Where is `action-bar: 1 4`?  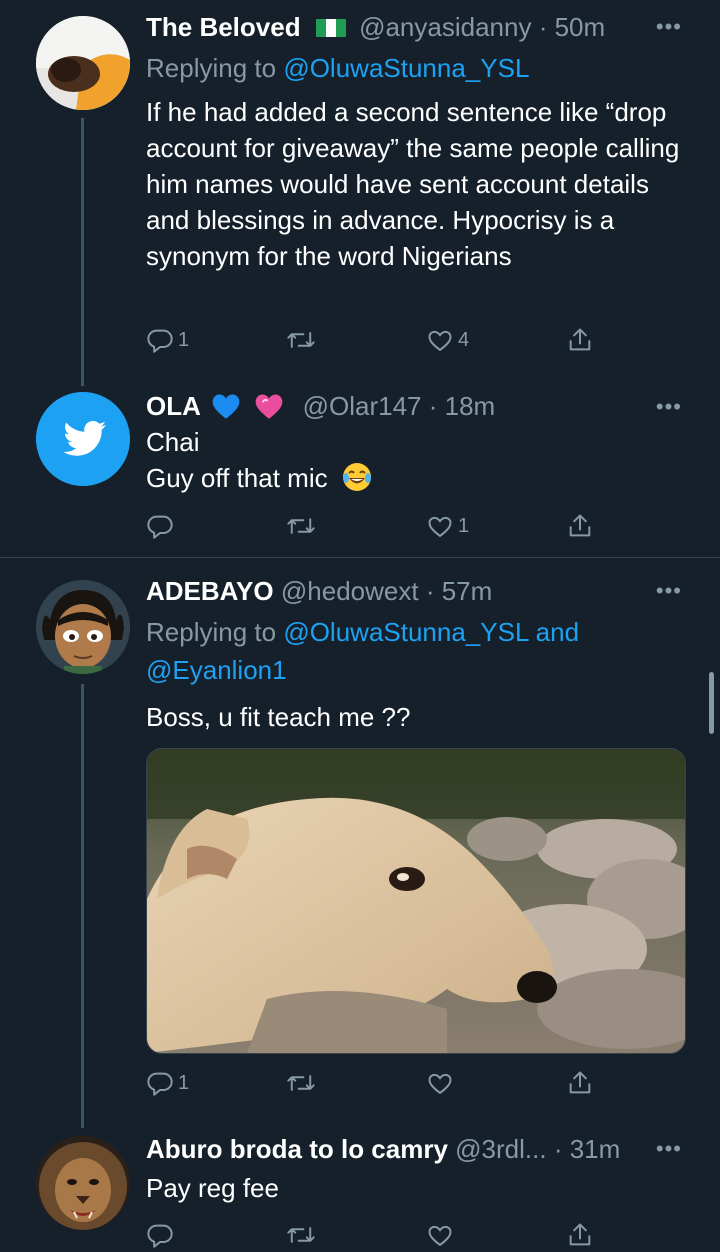
action-bar: 1 4 is located at coordinates (376, 340).